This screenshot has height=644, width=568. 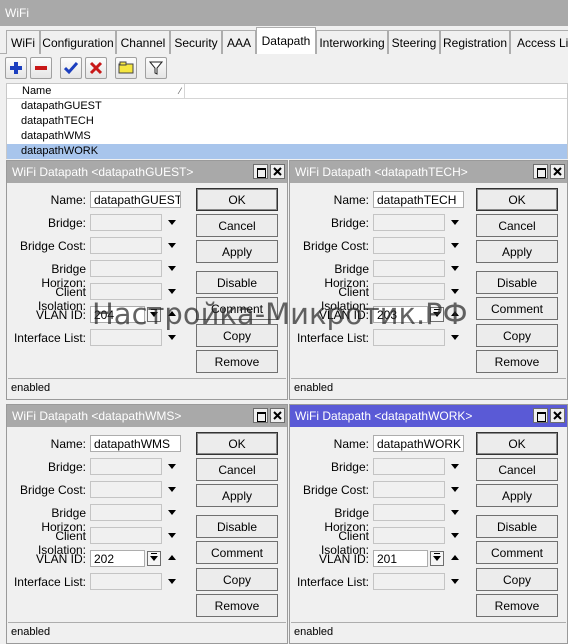 I want to click on tab-aaa: AAA, so click(x=239, y=42).